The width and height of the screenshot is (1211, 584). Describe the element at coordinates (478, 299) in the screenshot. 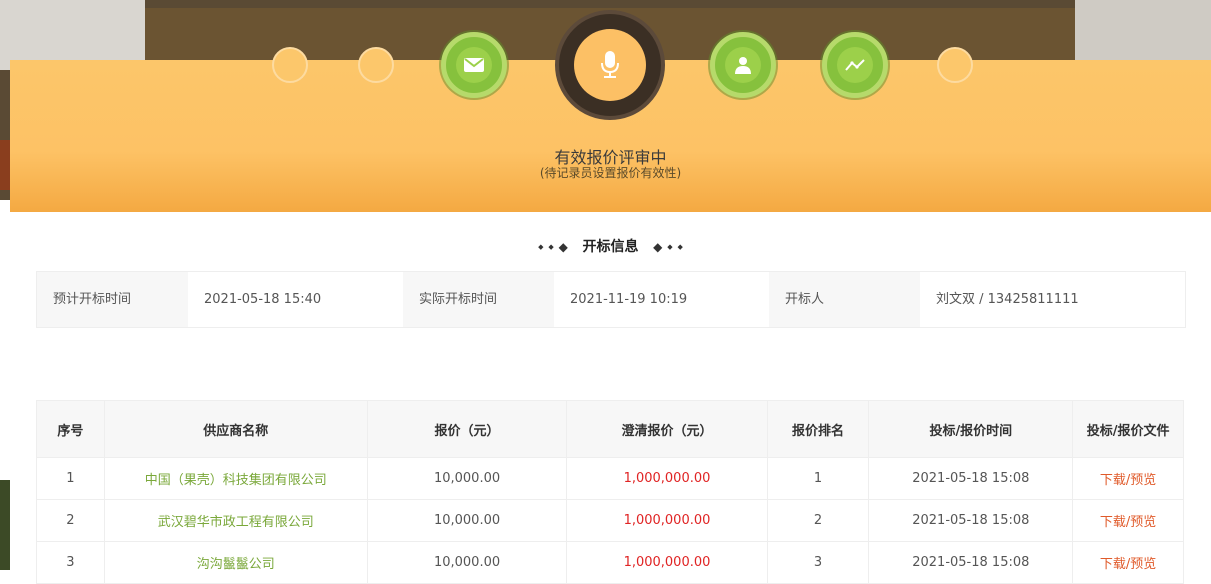

I see `actual-time-label: 实际开标时间` at that location.